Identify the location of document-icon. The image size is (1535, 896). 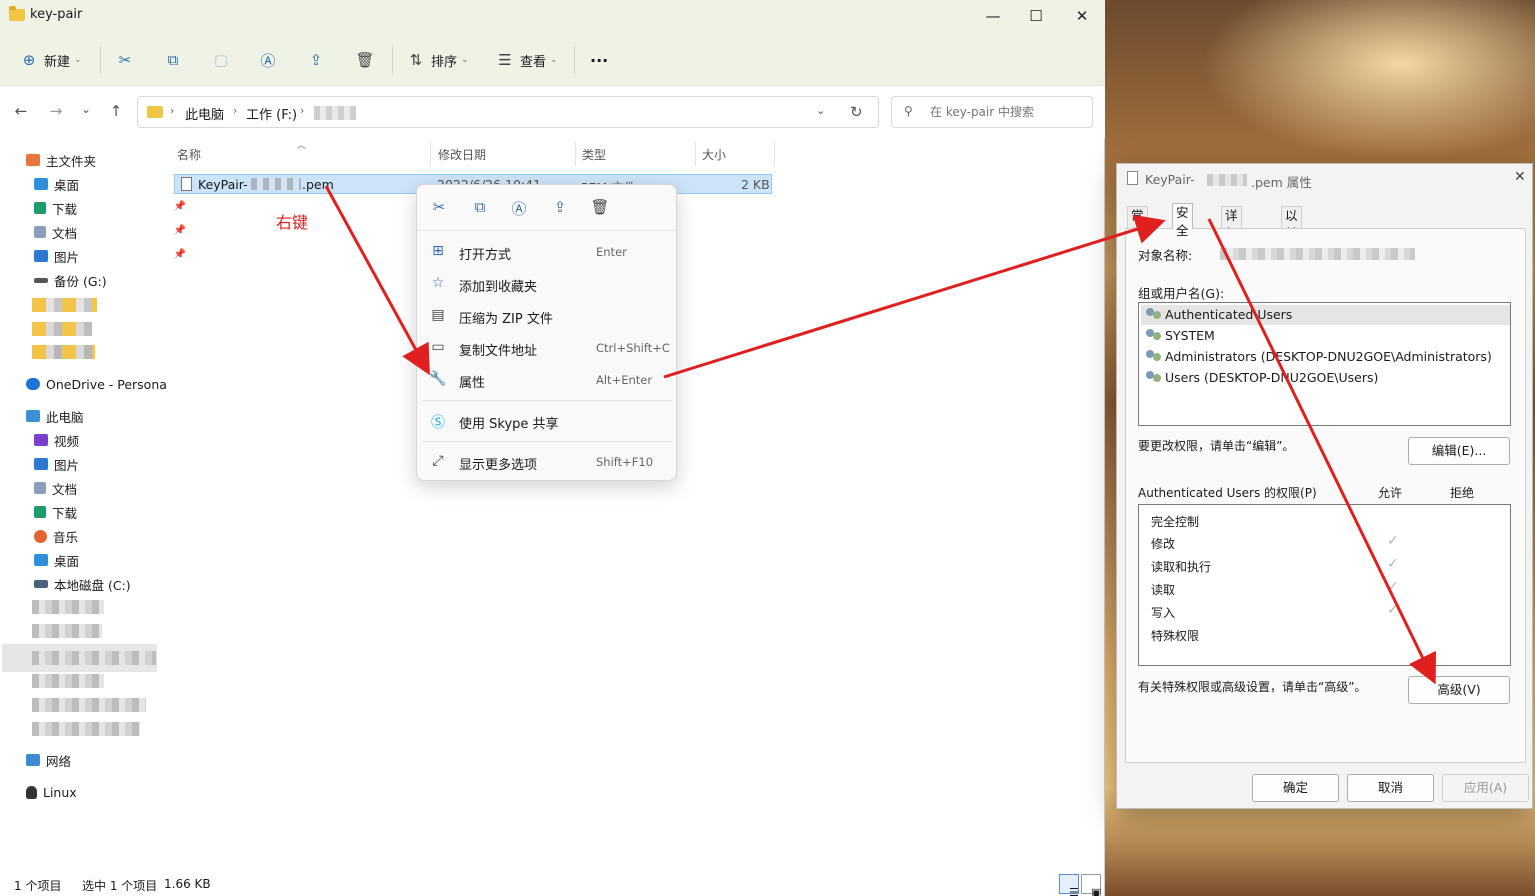
(40, 232).